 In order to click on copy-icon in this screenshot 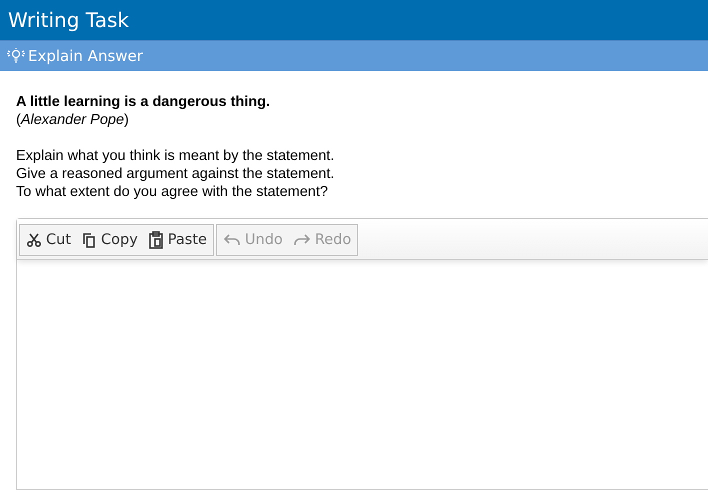, I will do `click(89, 240)`.